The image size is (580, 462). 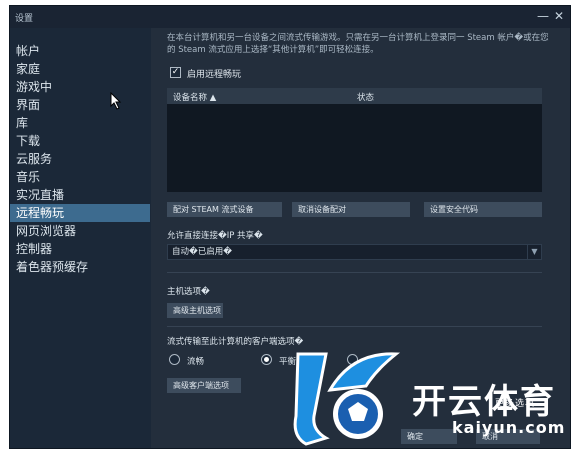 I want to click on watermark: 开云体育 kaiyun.com, so click(x=431, y=397).